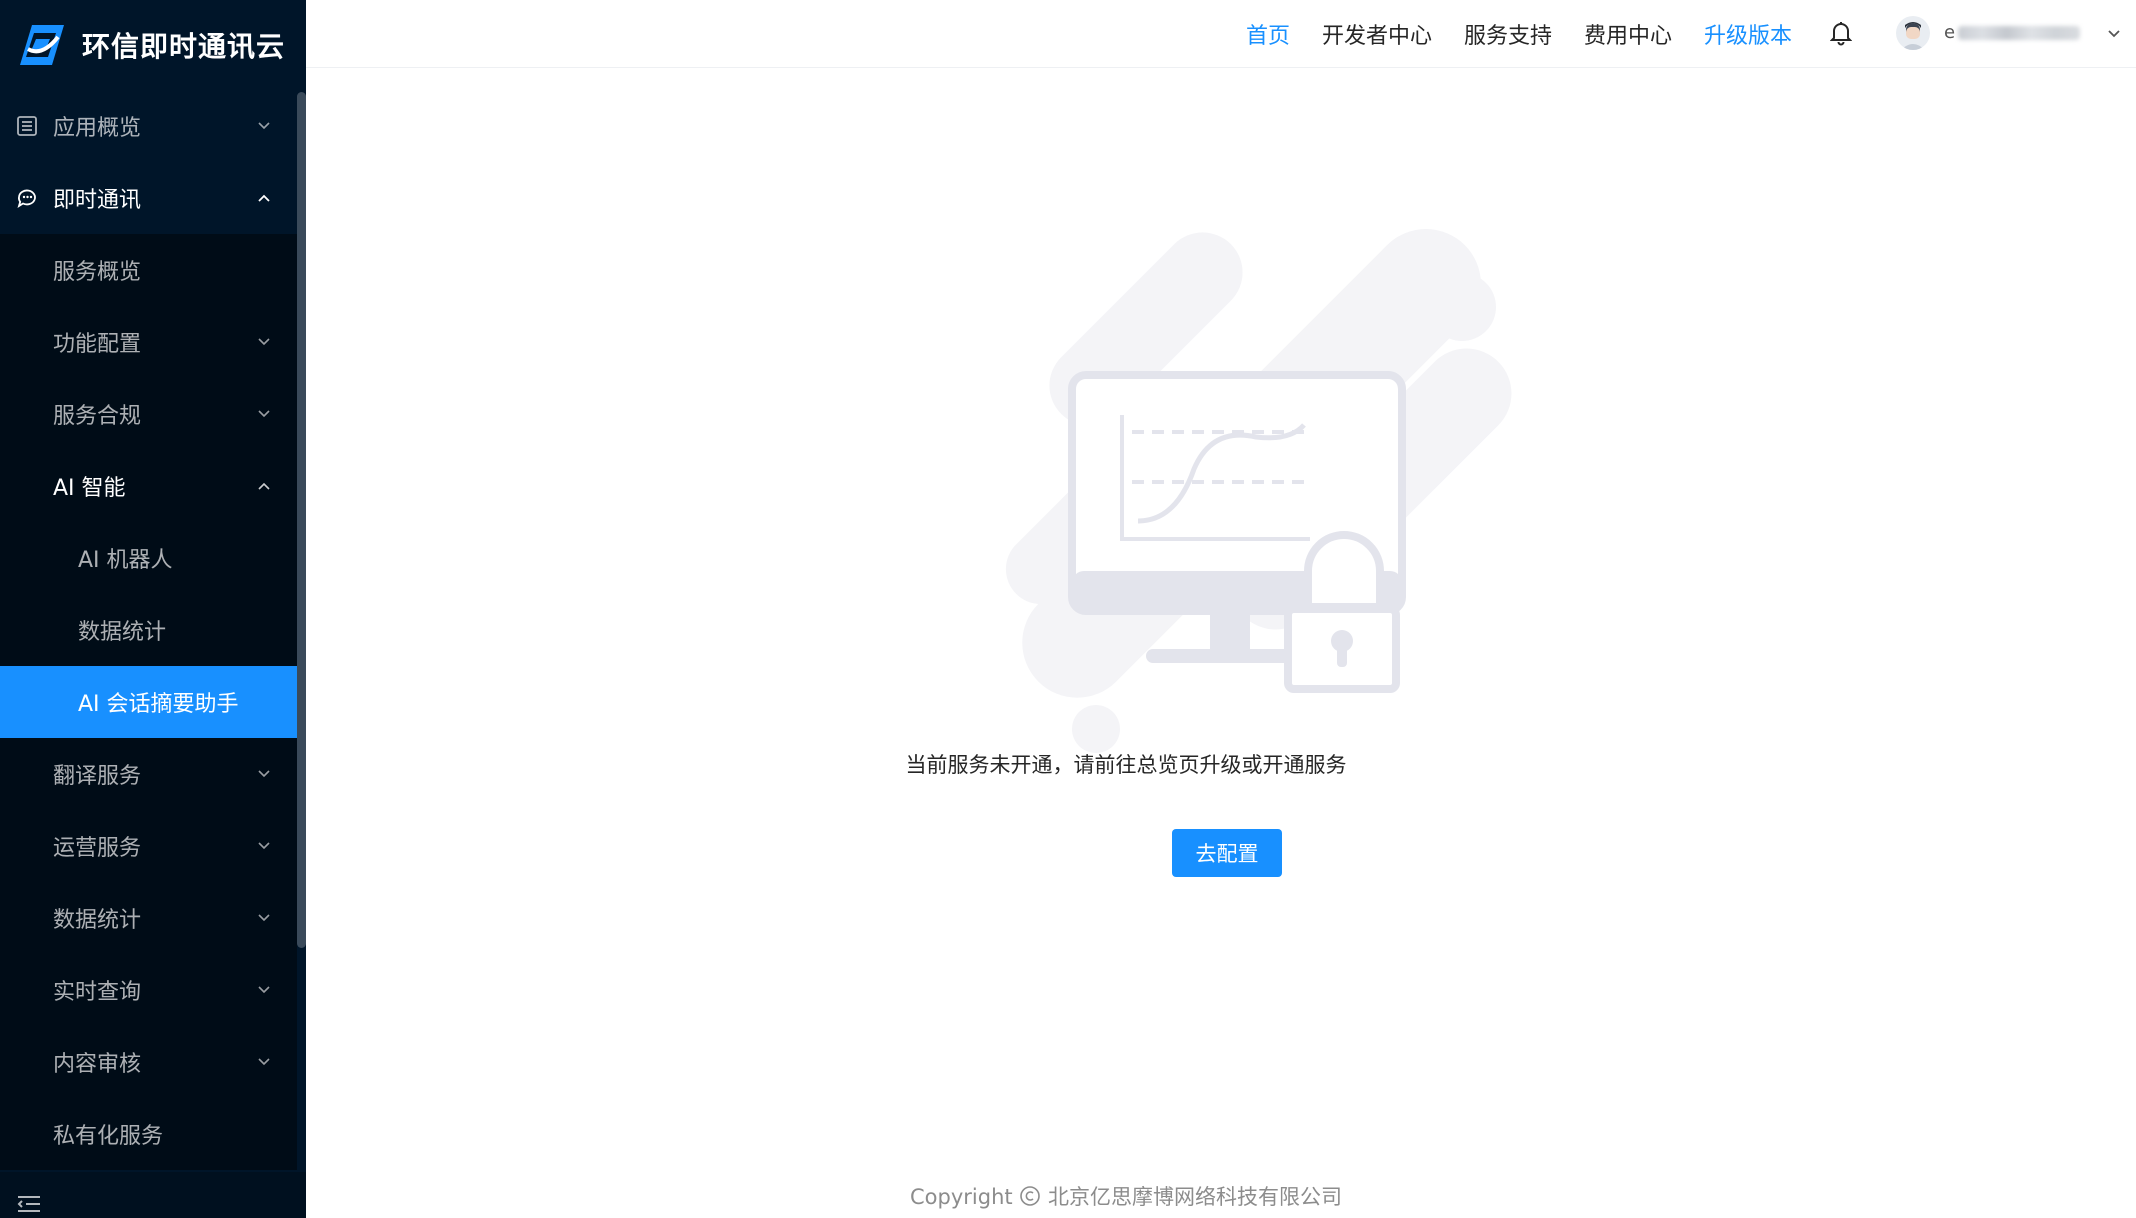  I want to click on sidebar-item-label: AI 机器人, so click(125, 560).